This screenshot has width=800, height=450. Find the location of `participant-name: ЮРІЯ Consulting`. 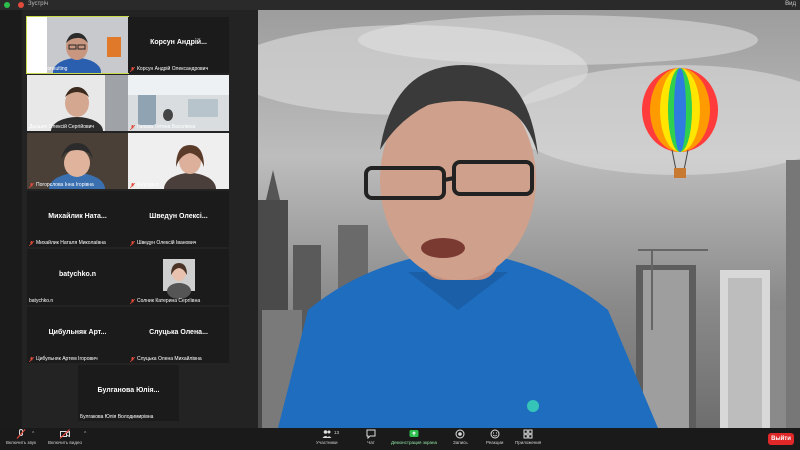

participant-name: ЮРІЯ Consulting is located at coordinates (48, 69).